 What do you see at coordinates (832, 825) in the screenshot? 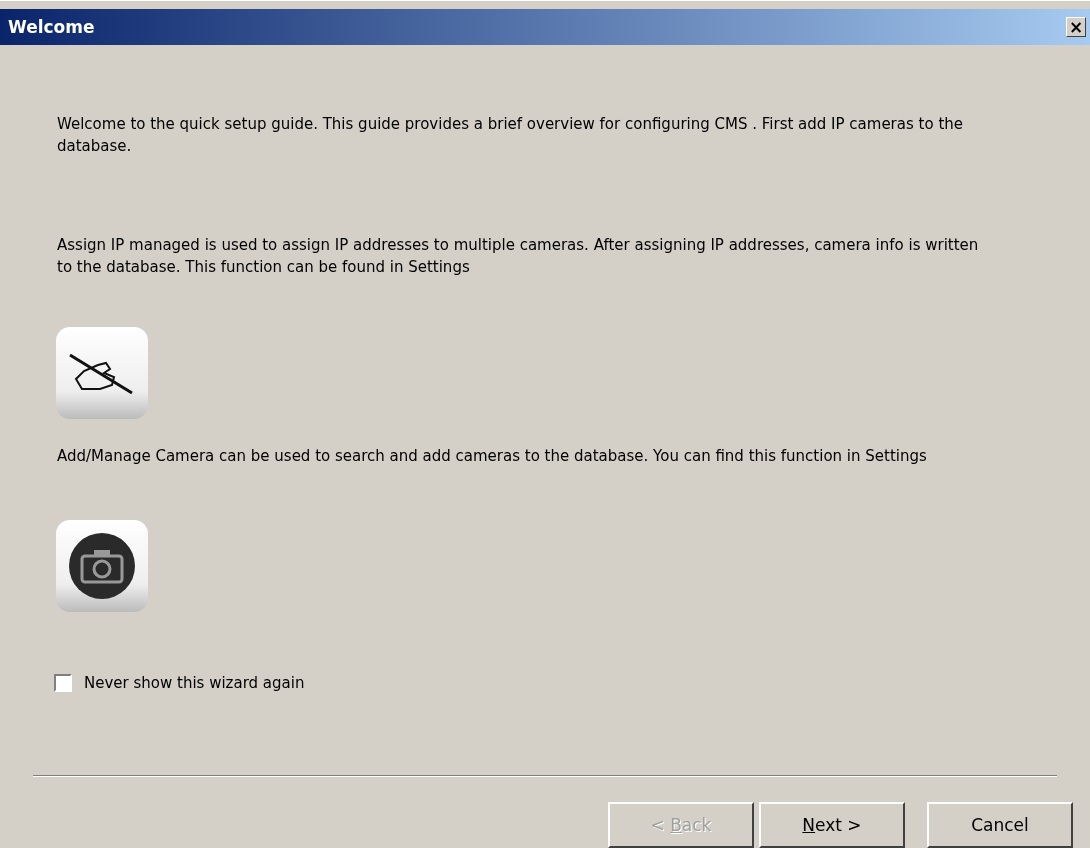
I see `wizard-button: Next >` at bounding box center [832, 825].